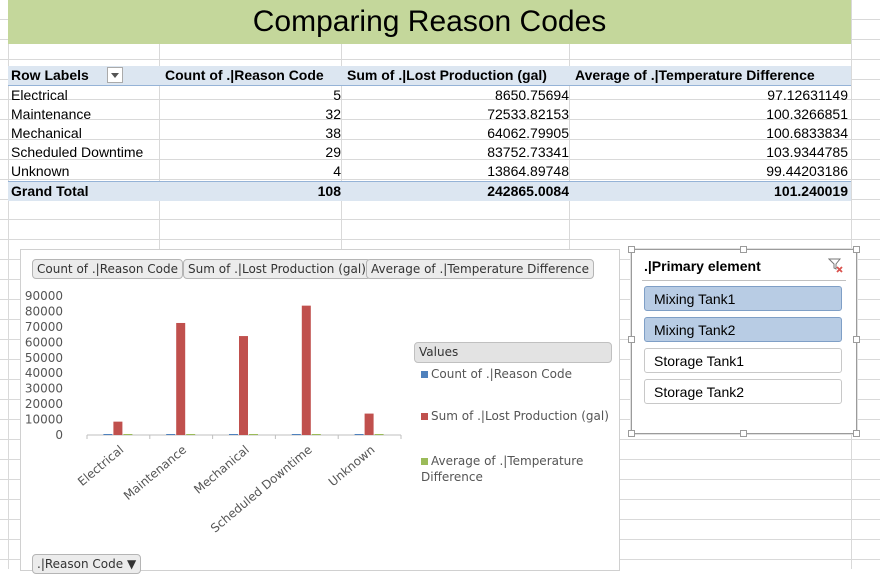 The height and width of the screenshot is (574, 880). Describe the element at coordinates (711, 76) in the screenshot. I see `avg-header: Average of .|Temperature Difference` at that location.